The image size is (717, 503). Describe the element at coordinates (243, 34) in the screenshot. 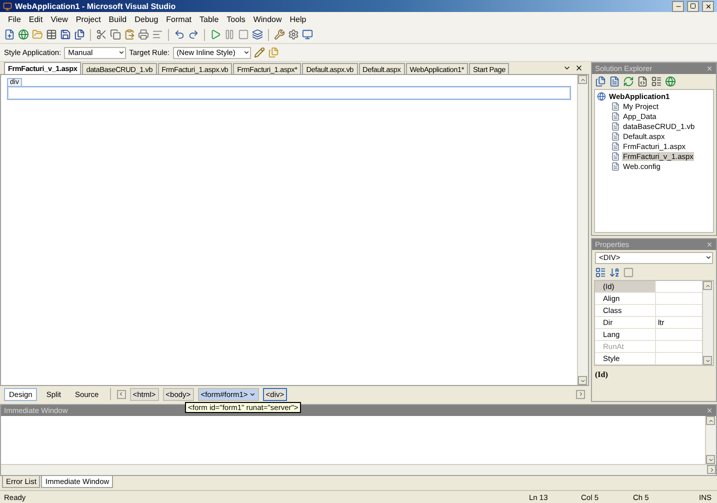

I see `stop-icon` at that location.